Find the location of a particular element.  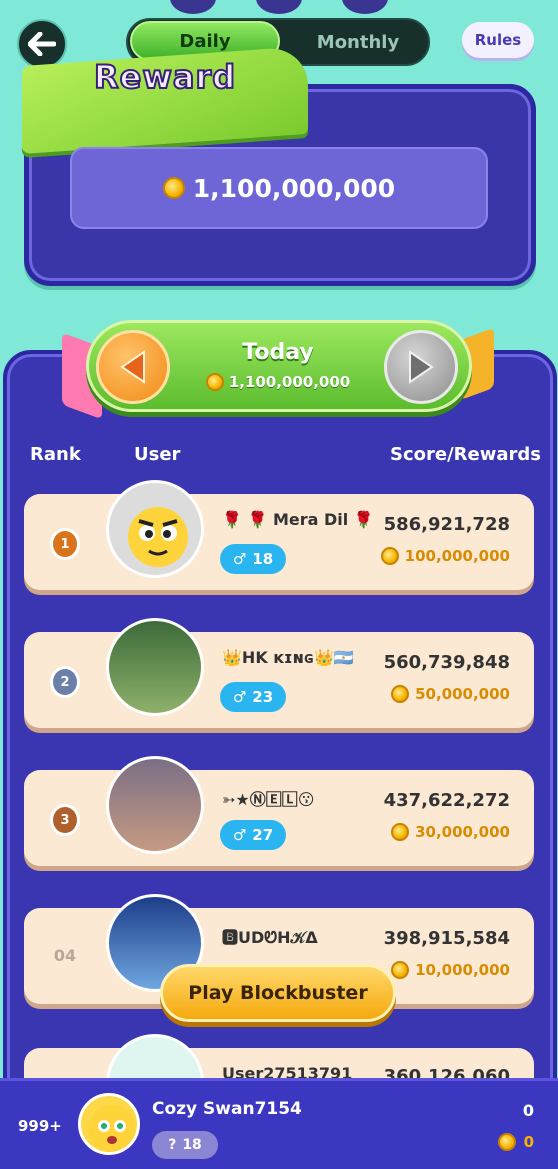

column-header-rank: Rank is located at coordinates (55, 454).